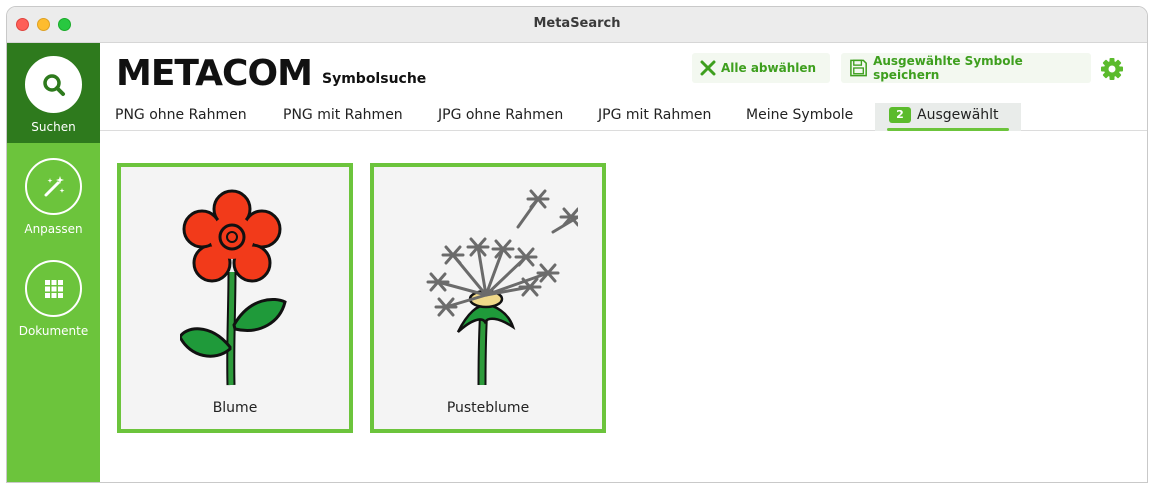  I want to click on symbol-card-blume: Blume, so click(235, 298).